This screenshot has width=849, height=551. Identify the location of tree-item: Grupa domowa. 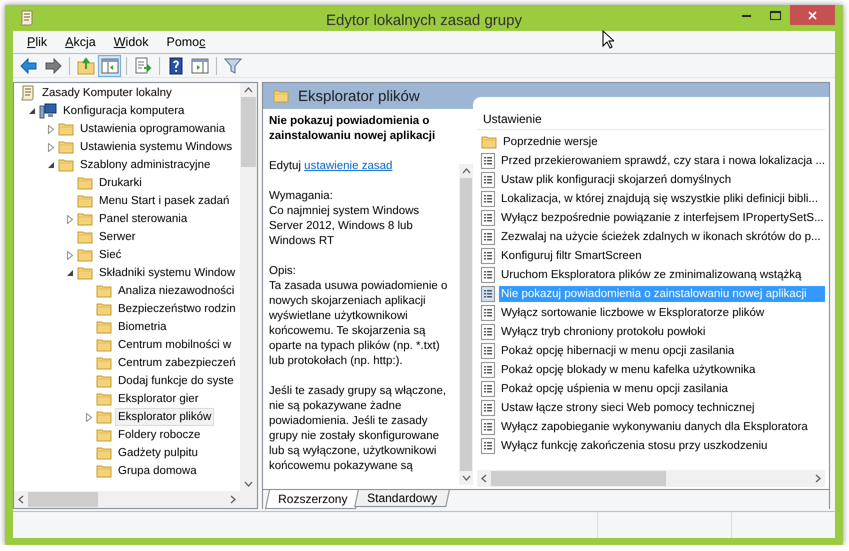
(157, 471).